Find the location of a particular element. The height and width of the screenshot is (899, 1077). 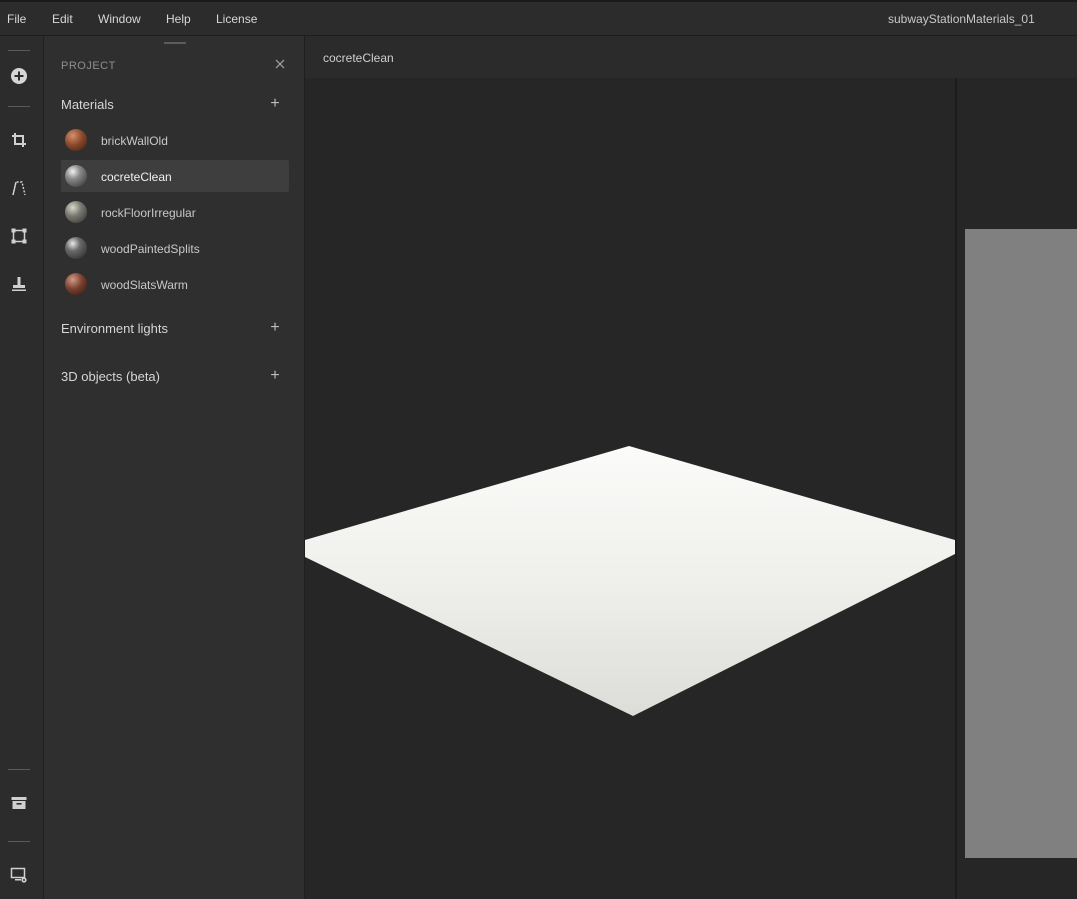

material-item-woodpaintedsplits: woodPaintedSplits is located at coordinates (175, 248).